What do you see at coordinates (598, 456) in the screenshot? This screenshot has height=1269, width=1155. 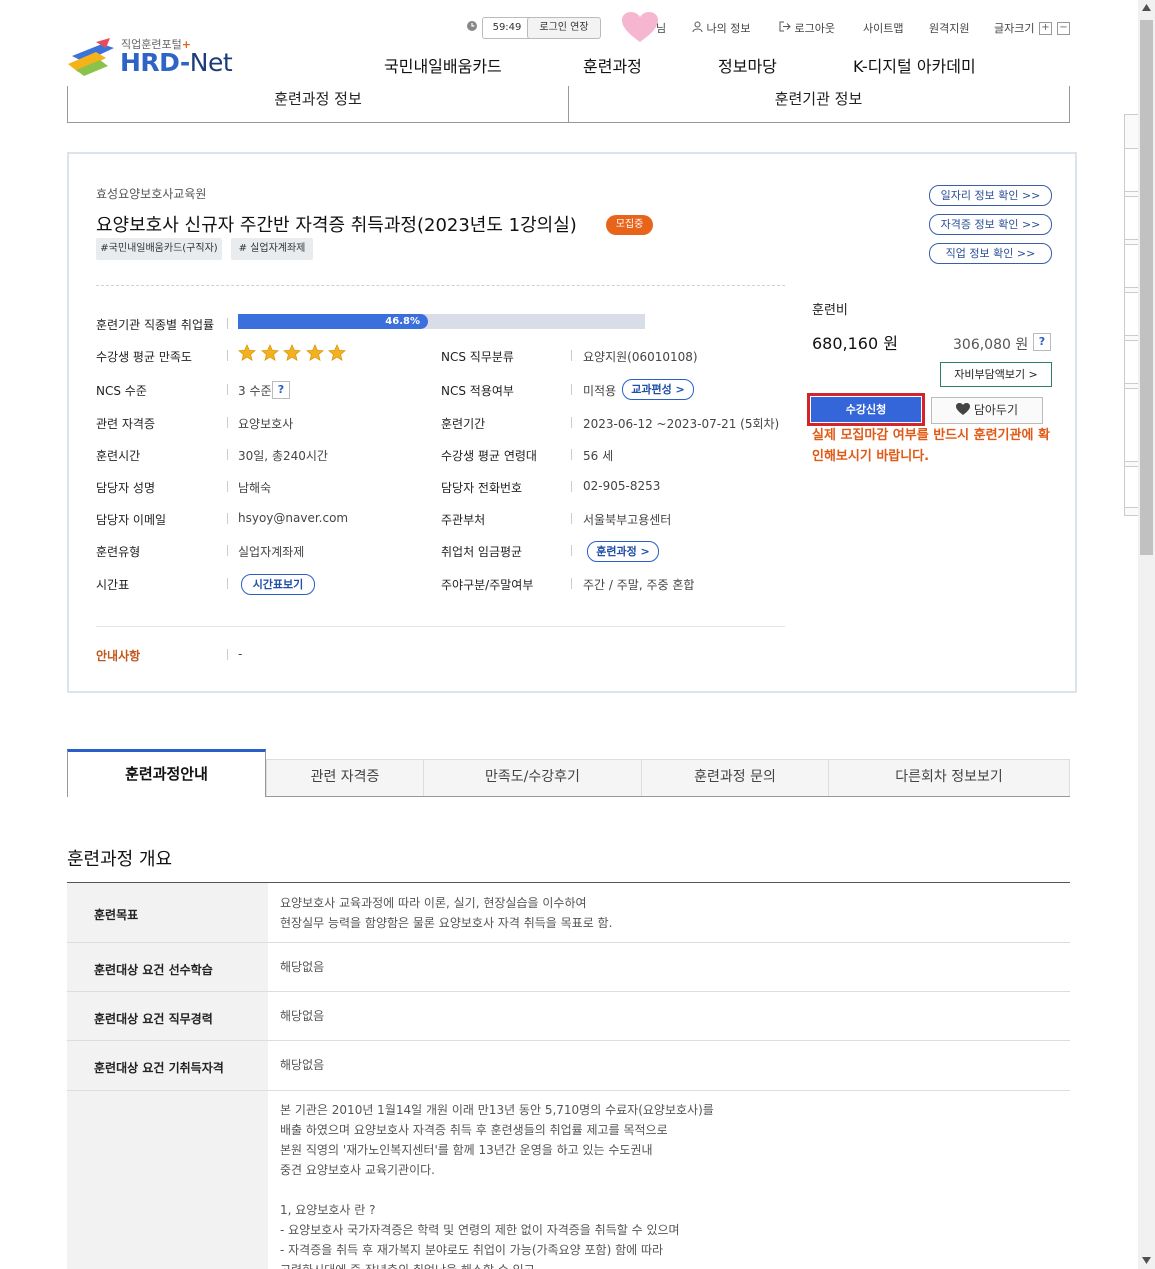 I see `avg-age-value: 56 세` at bounding box center [598, 456].